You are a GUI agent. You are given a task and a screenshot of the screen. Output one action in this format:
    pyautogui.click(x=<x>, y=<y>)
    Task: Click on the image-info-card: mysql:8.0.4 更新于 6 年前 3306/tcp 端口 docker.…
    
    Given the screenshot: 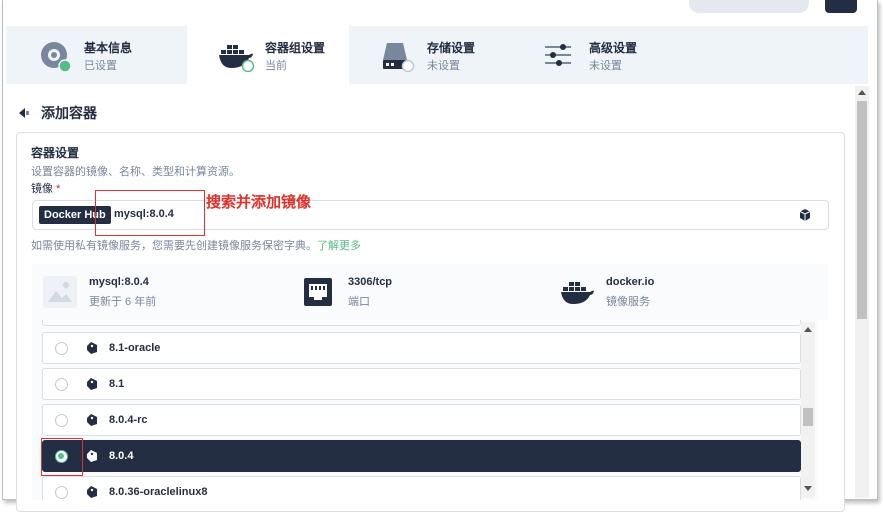 What is the action you would take?
    pyautogui.click(x=430, y=292)
    